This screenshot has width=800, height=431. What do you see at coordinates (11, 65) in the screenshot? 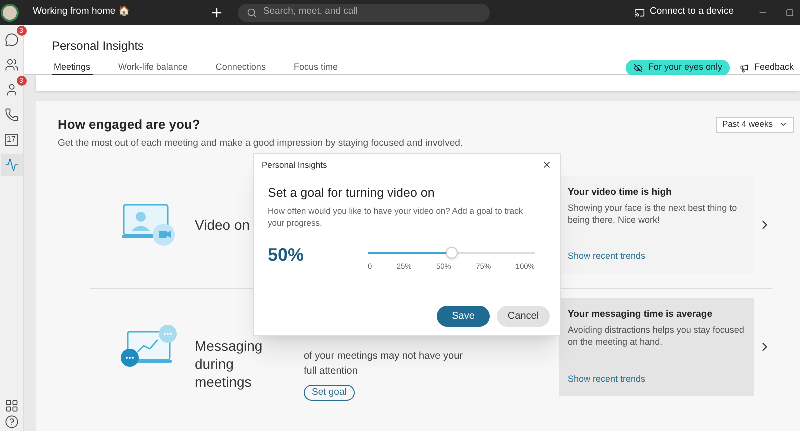
I see `teams-icon` at bounding box center [11, 65].